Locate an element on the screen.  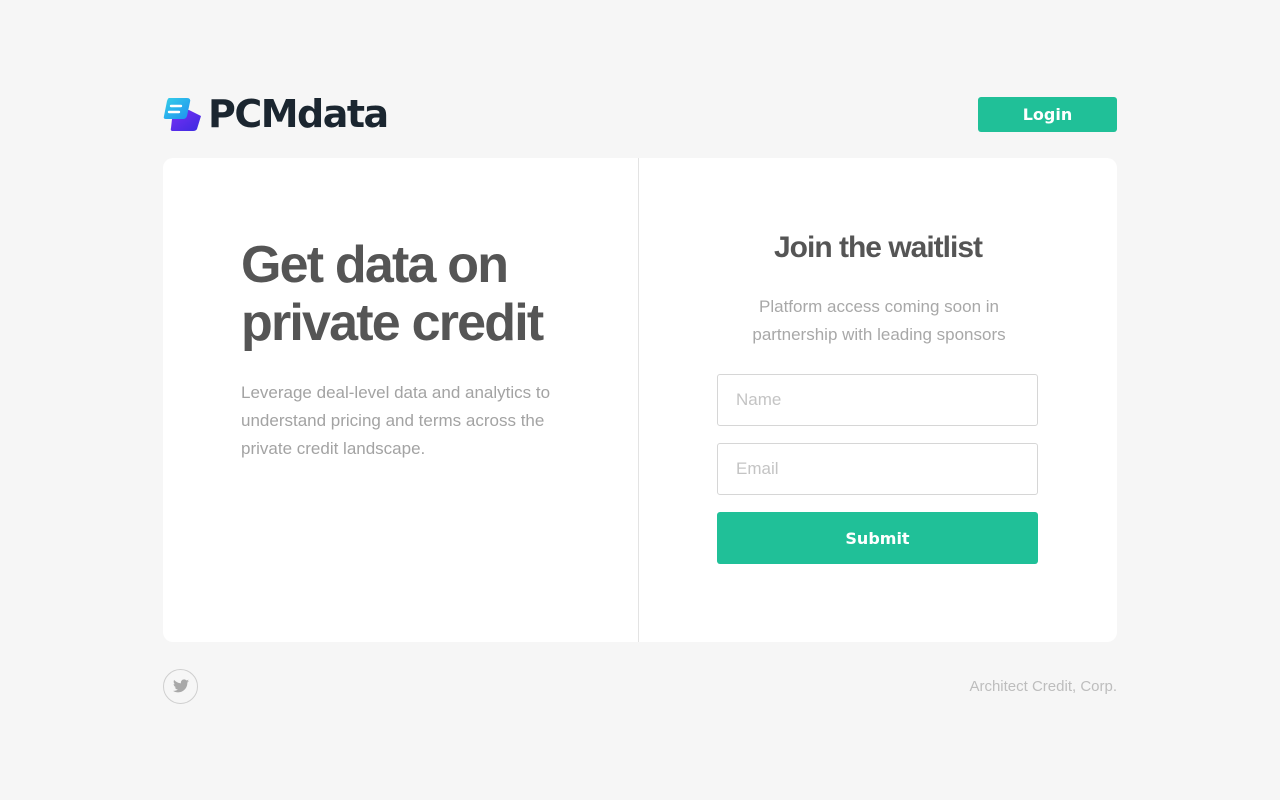
logo: PCMdata is located at coordinates (276, 114).